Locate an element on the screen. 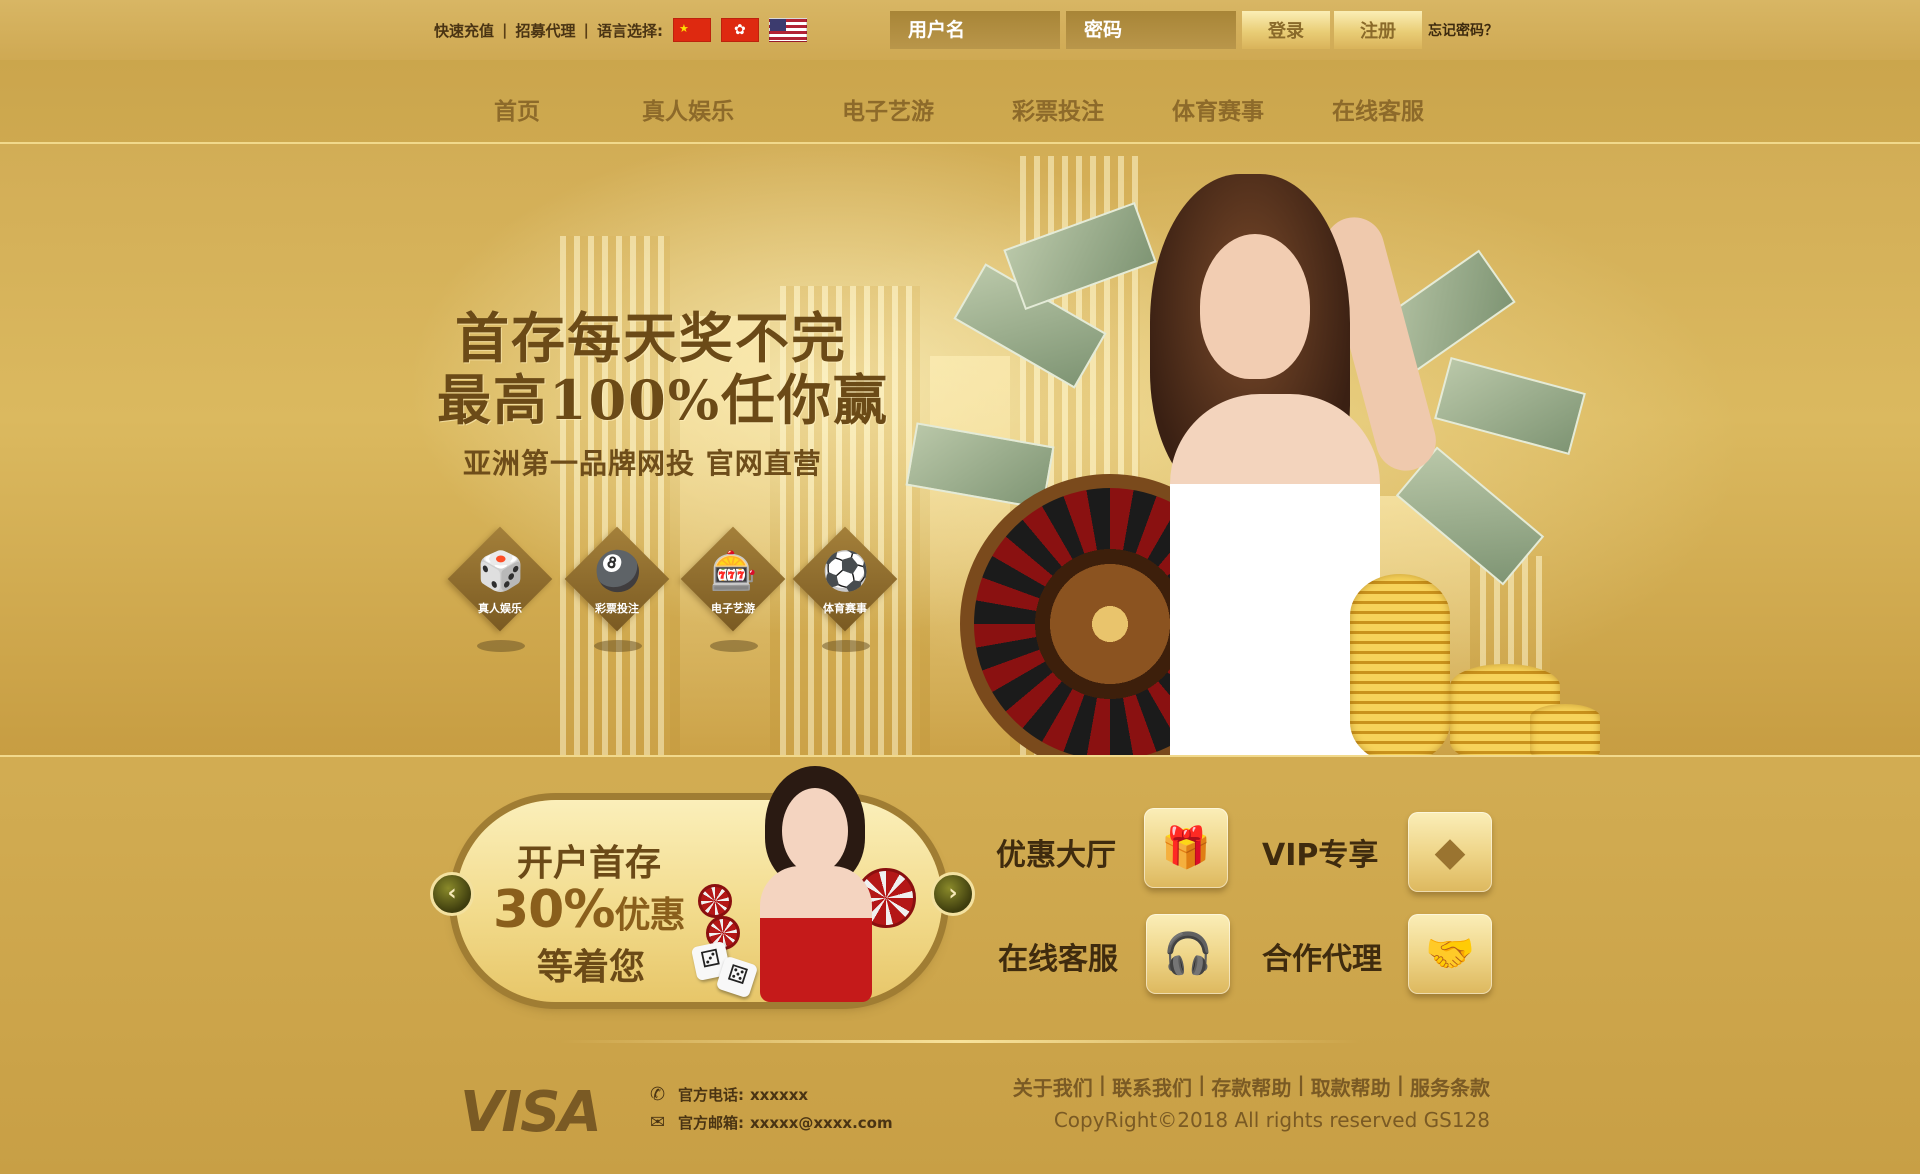 This screenshot has height=1174, width=1920. chevron-left-icon: ‹ is located at coordinates (452, 893).